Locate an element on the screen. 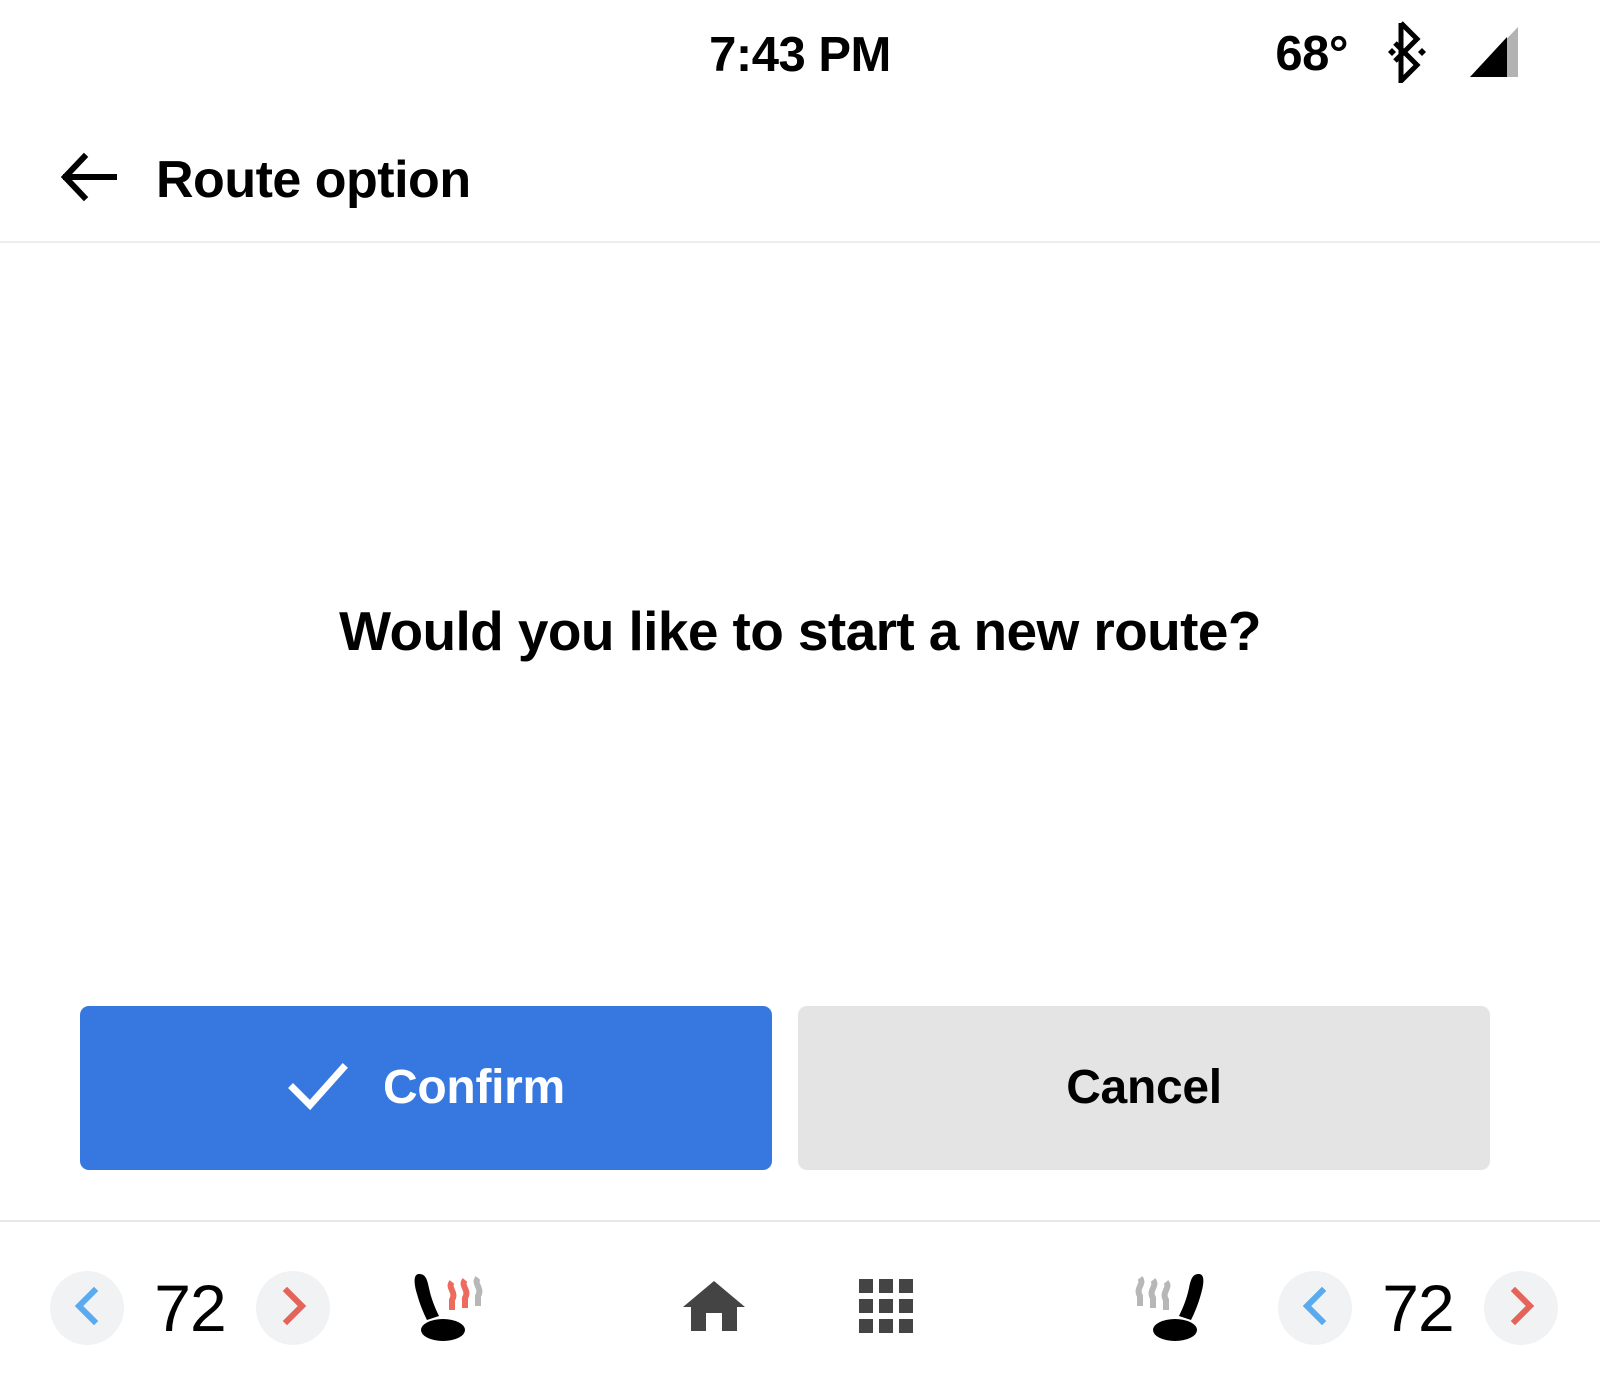 Image resolution: width=1600 pixels, height=1394 pixels. cancel-button-label: Cancel is located at coordinates (1144, 1087).